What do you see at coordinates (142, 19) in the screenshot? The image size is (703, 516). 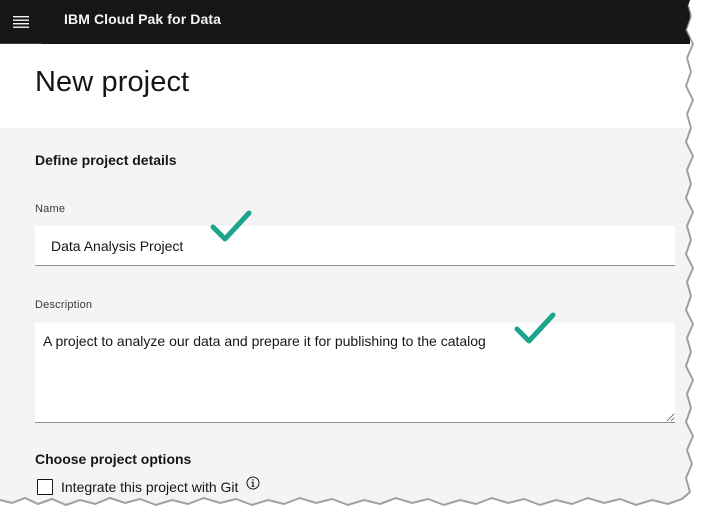 I see `product-name: IBM Cloud Pak for Data` at bounding box center [142, 19].